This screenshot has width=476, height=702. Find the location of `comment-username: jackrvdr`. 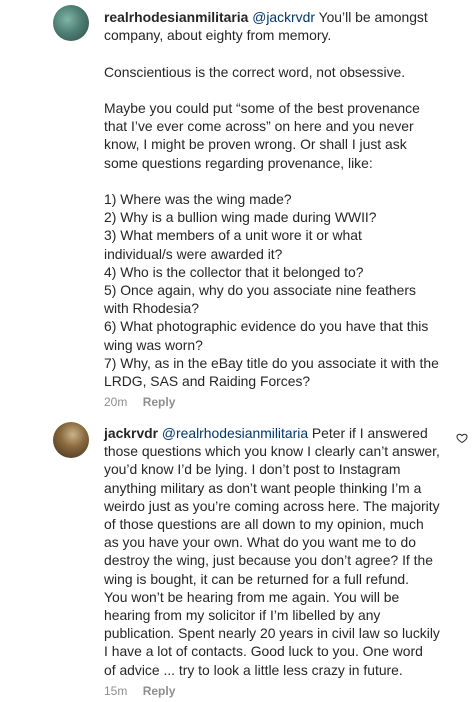

comment-username: jackrvdr is located at coordinates (131, 433).